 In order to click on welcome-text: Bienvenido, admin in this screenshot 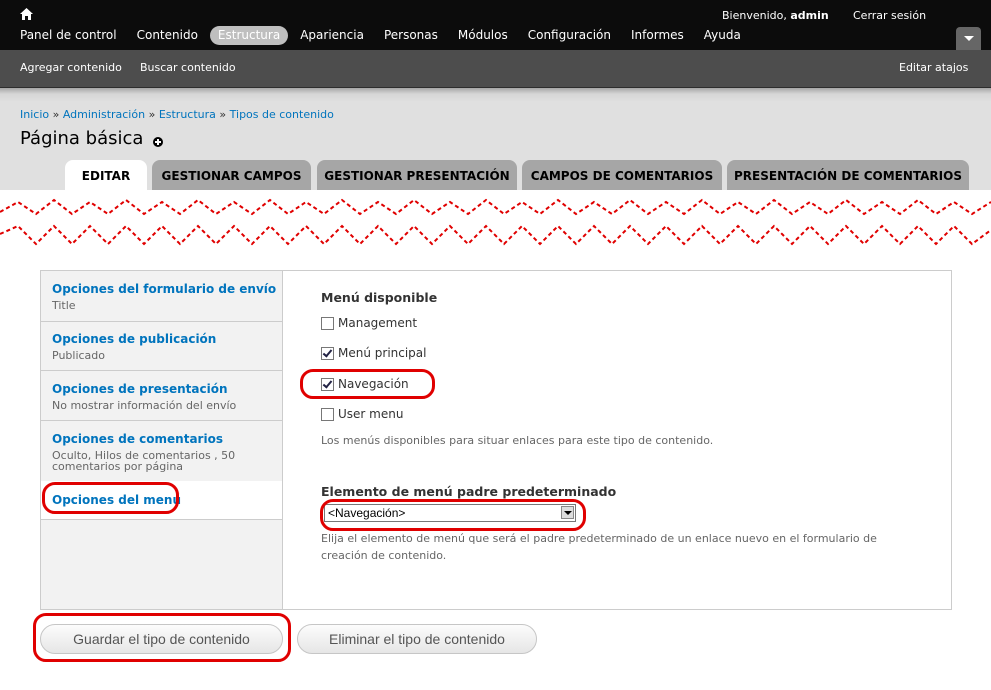, I will do `click(775, 15)`.